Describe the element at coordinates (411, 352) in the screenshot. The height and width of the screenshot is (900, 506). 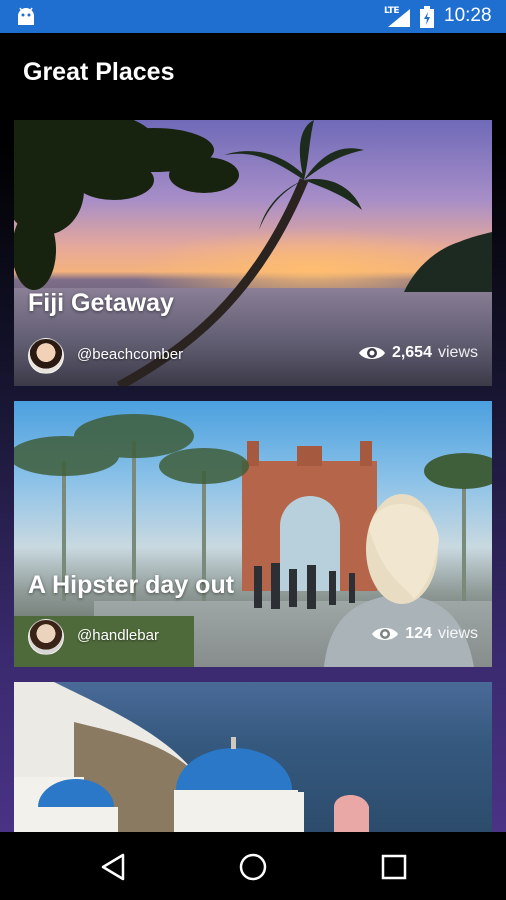
I see `views-count: 2,654` at that location.